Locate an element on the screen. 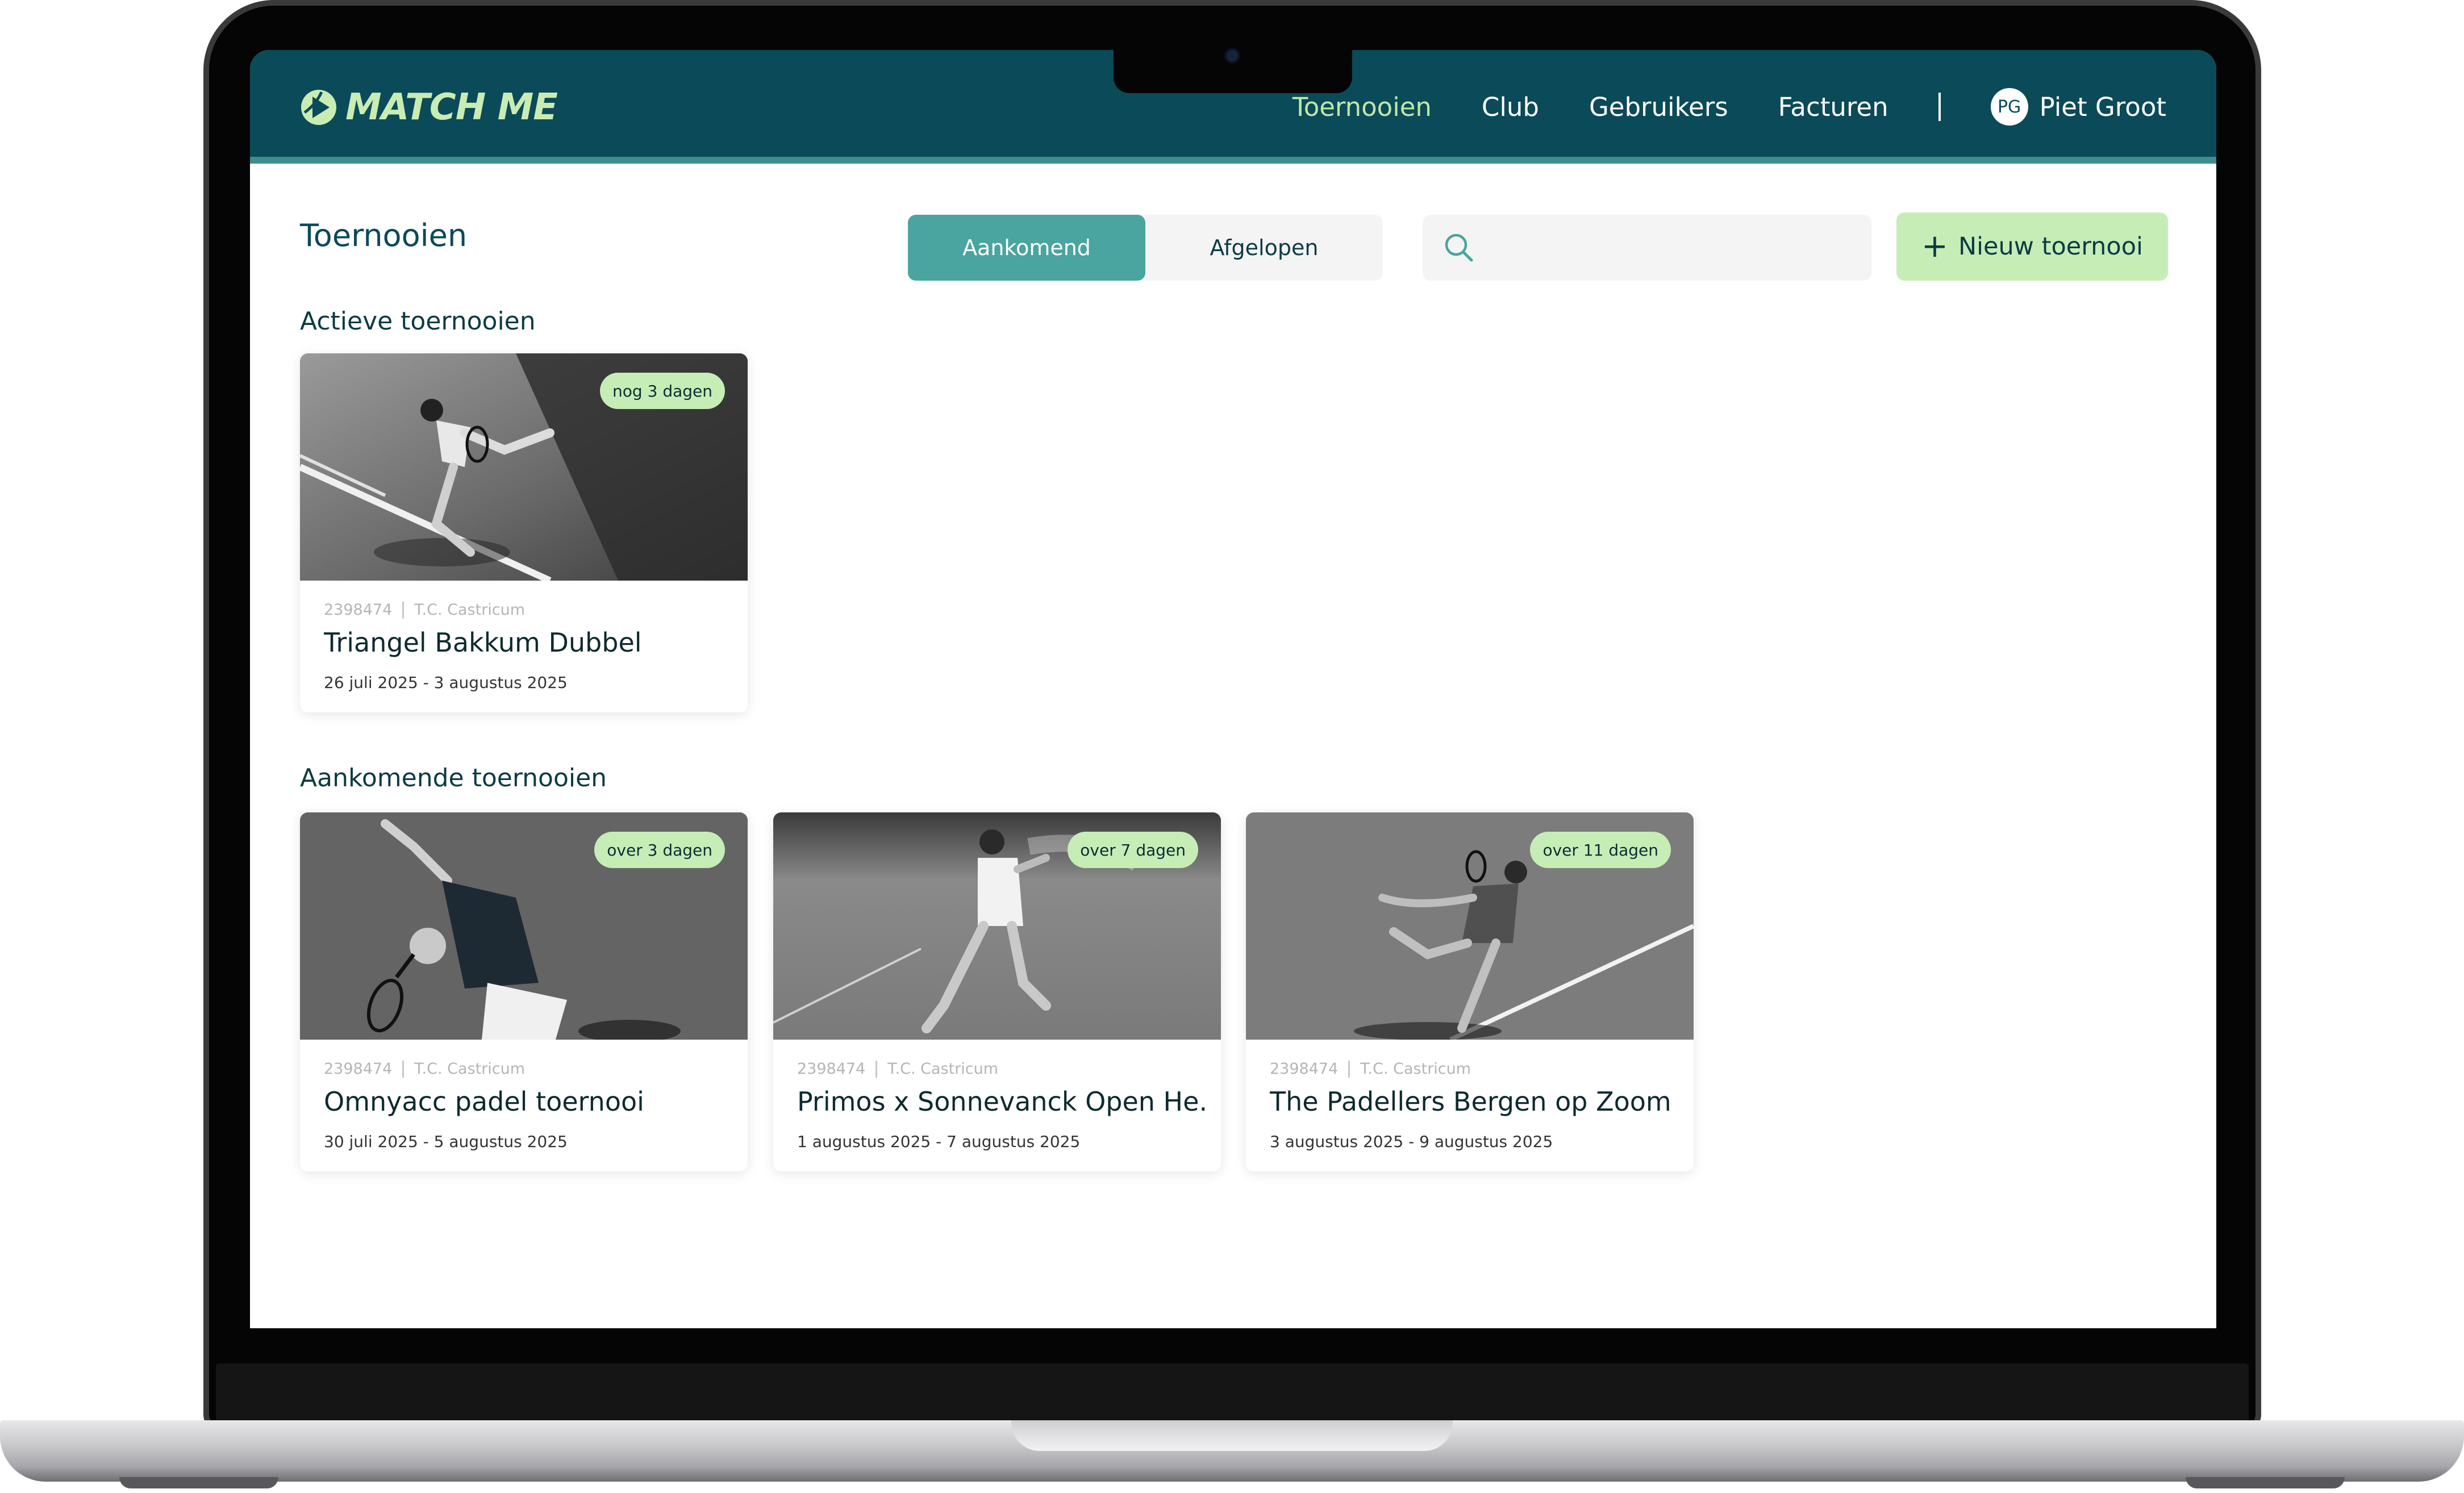  new-tournament-button: + Nieuw toernooi is located at coordinates (2032, 246).